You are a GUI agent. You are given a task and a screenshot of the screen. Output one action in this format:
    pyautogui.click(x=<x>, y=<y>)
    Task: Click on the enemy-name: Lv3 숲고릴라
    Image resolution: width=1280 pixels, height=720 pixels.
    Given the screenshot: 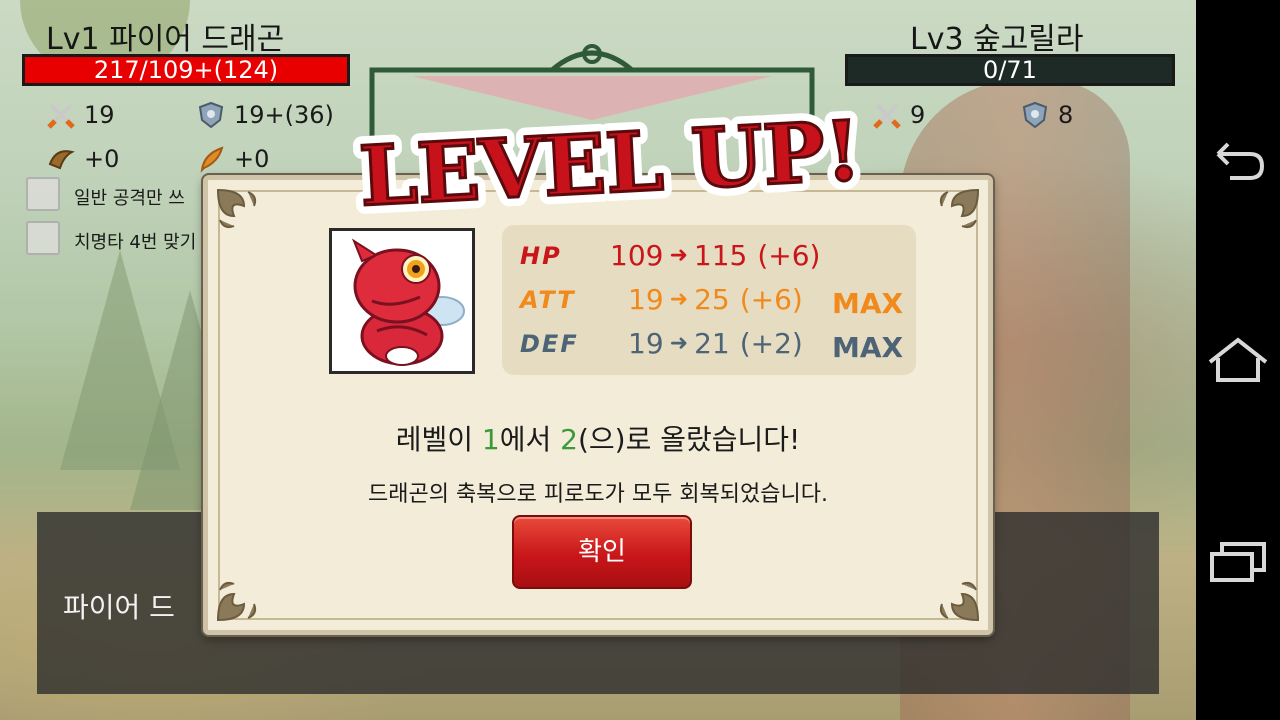 What is the action you would take?
    pyautogui.click(x=997, y=39)
    